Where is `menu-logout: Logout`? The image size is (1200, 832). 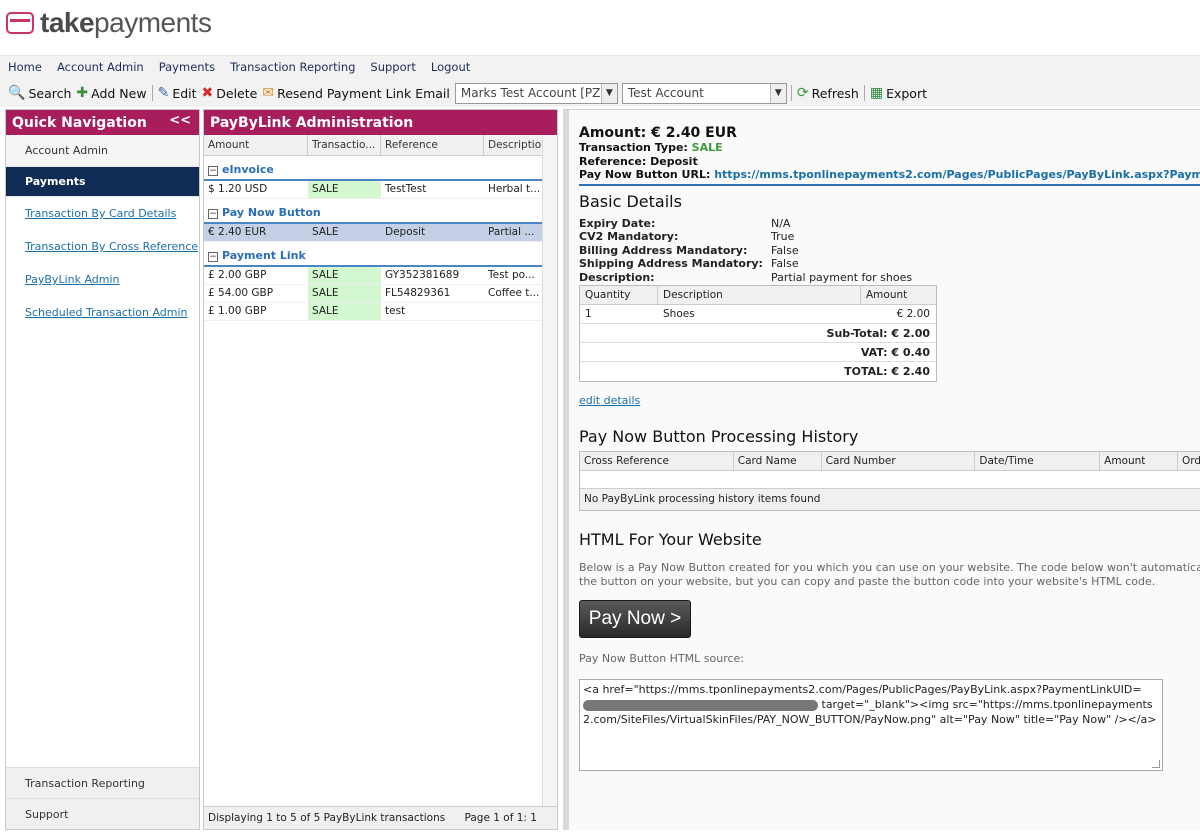
menu-logout: Logout is located at coordinates (450, 67).